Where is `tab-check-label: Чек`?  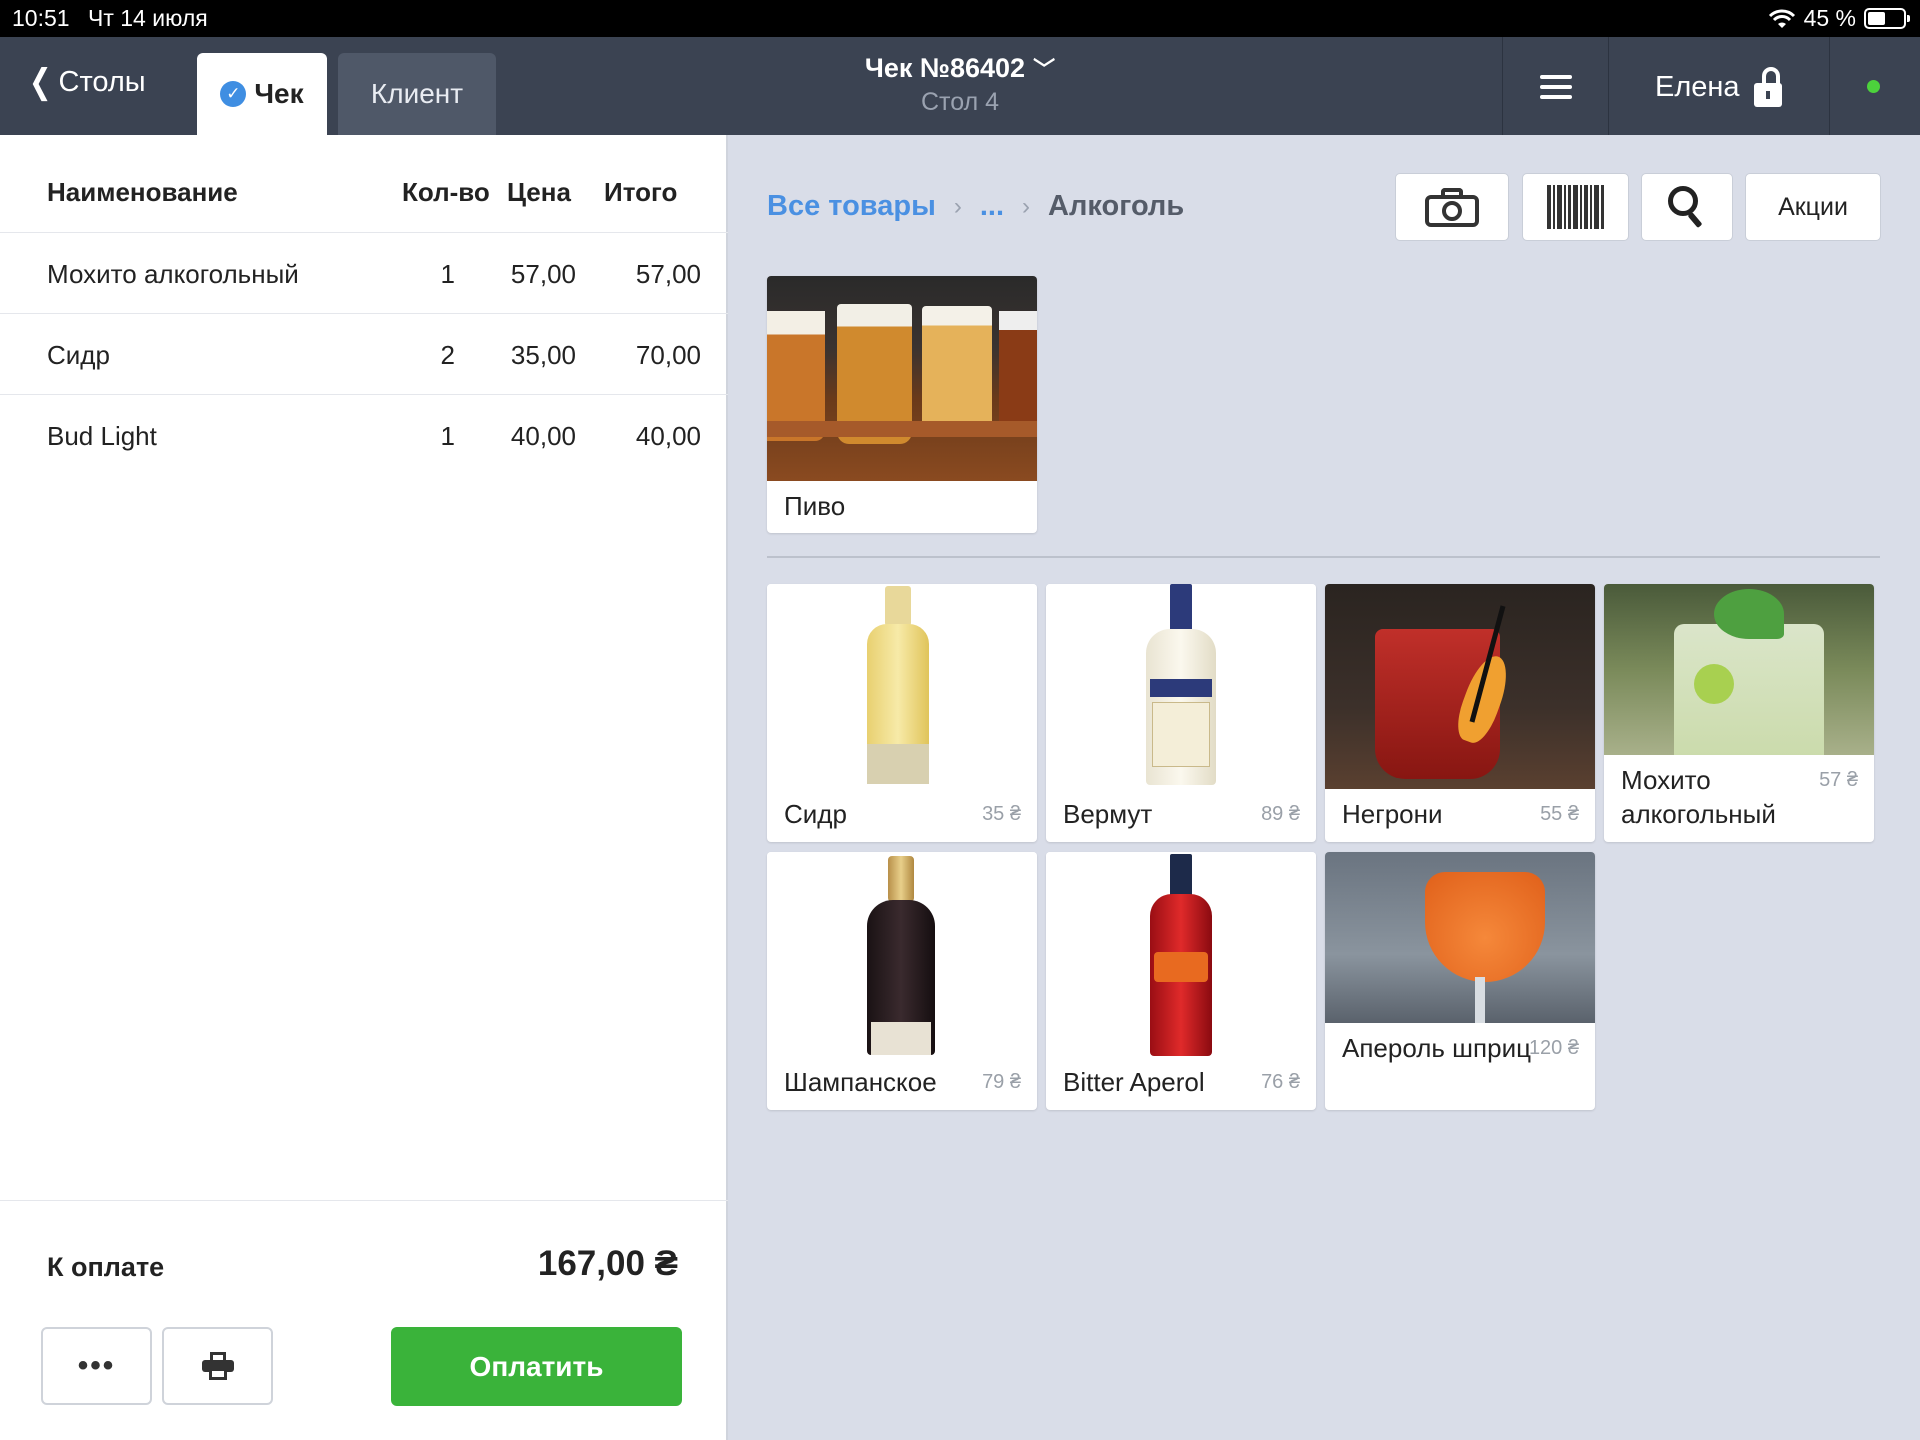 tab-check-label: Чек is located at coordinates (279, 93).